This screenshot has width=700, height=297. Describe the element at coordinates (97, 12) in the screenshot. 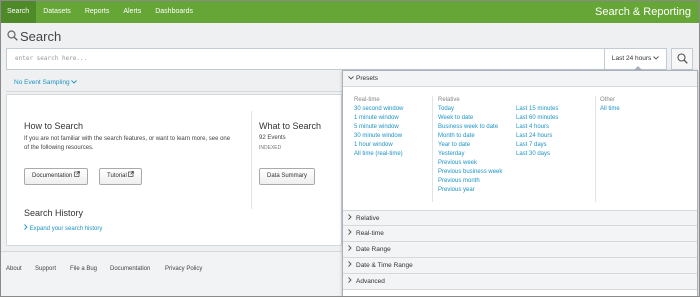

I see `nav-tab-reports: Reports` at that location.